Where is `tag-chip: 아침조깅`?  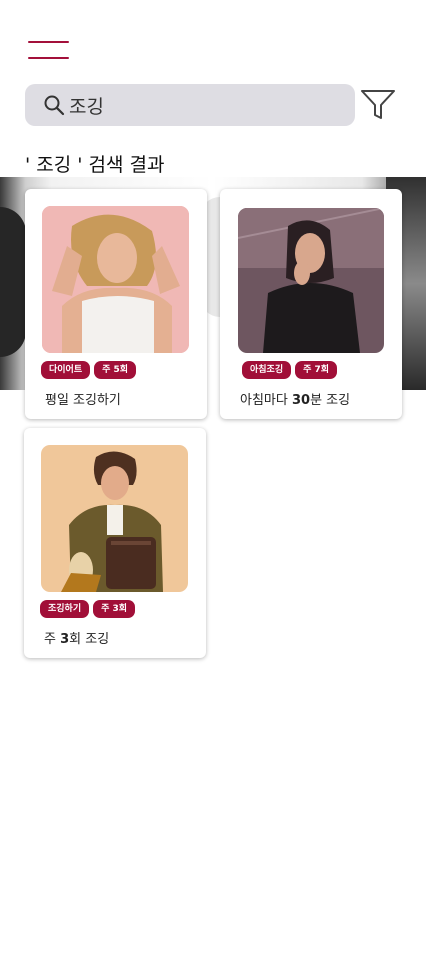 tag-chip: 아침조깅 is located at coordinates (267, 370).